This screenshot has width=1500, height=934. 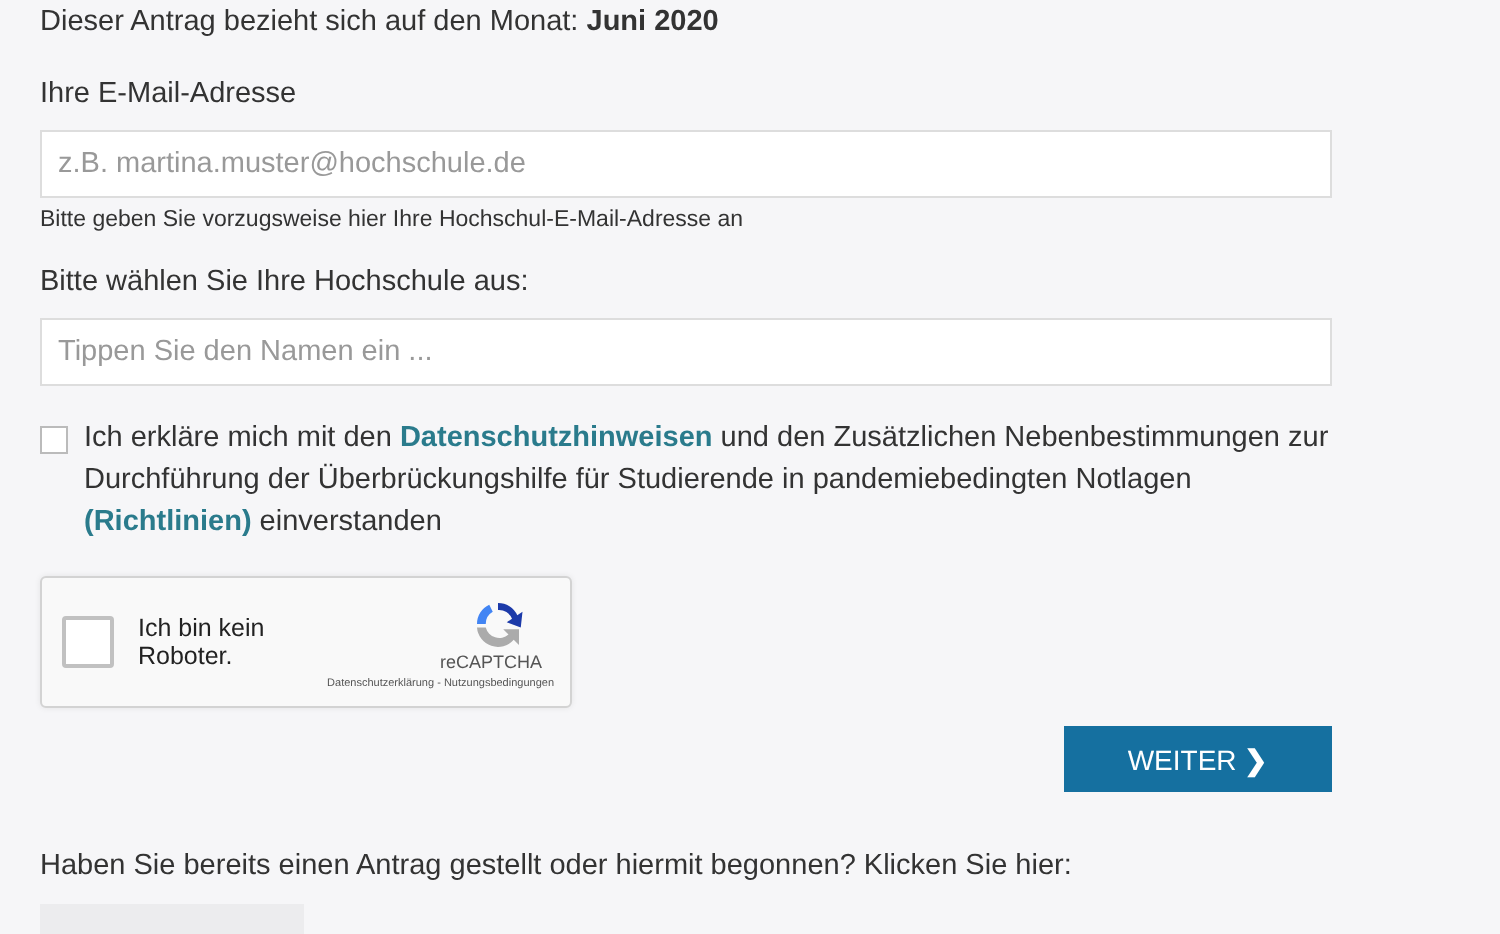 What do you see at coordinates (557, 866) in the screenshot?
I see `footer-text: Haben Sie bereits einen Antrag gestellt oder hiermit begonnen? Klicken Sie hier:` at bounding box center [557, 866].